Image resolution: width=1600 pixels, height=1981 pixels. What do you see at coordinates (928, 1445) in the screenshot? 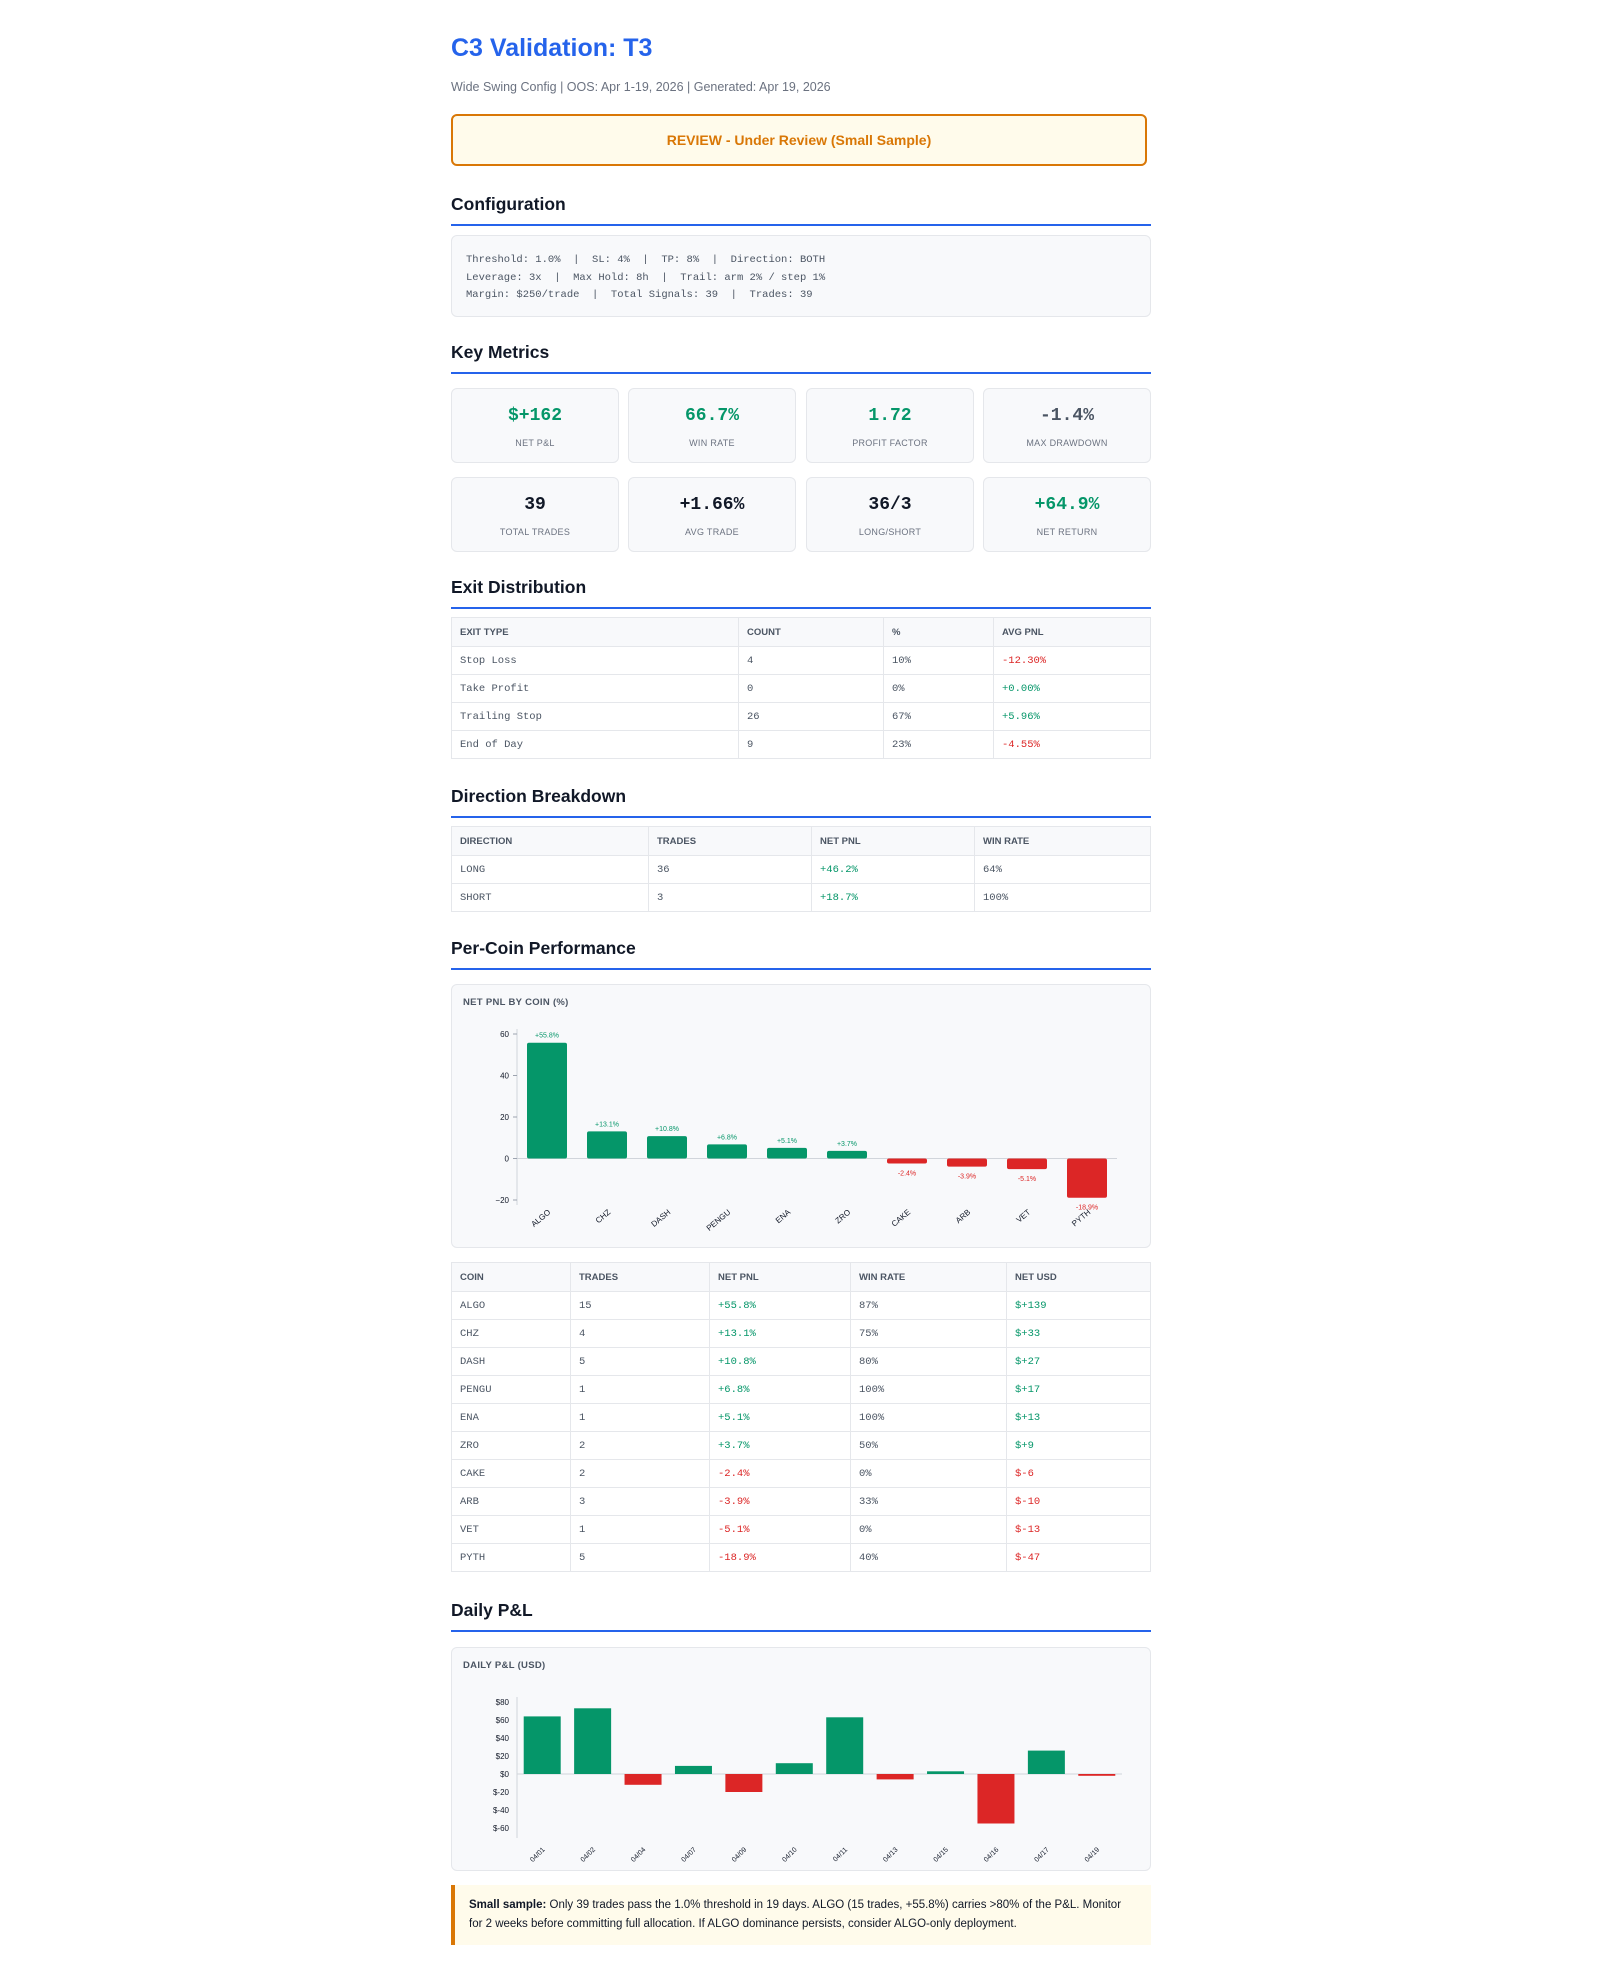
I see `table-cell: 50%` at bounding box center [928, 1445].